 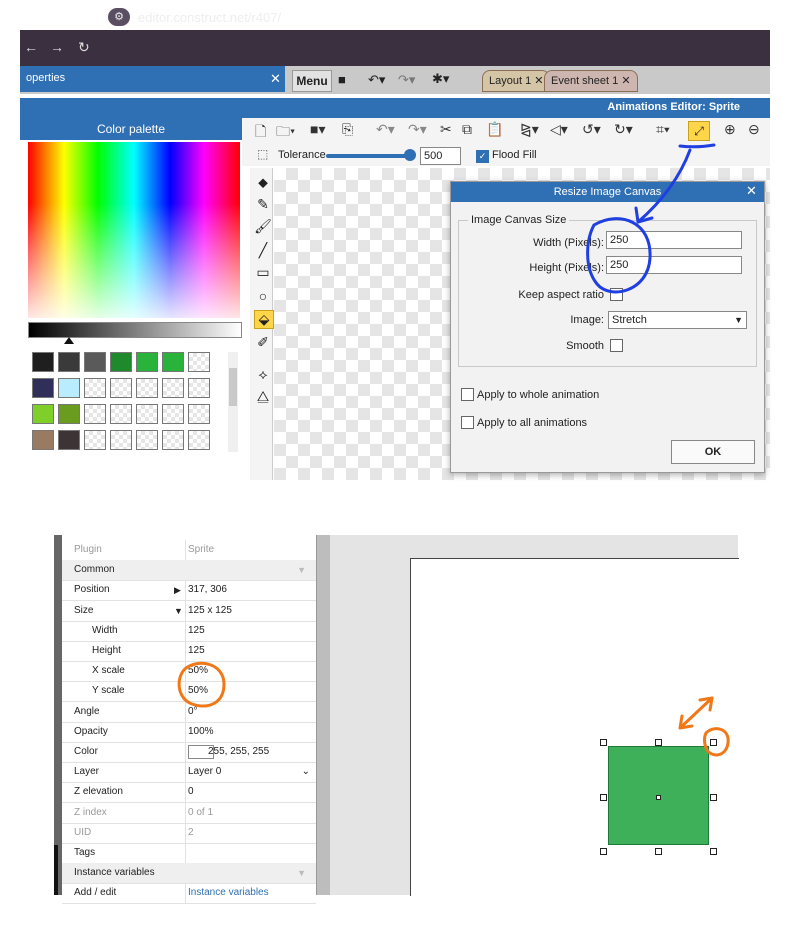 What do you see at coordinates (201, 684) in the screenshot?
I see `orange-circle-scale` at bounding box center [201, 684].